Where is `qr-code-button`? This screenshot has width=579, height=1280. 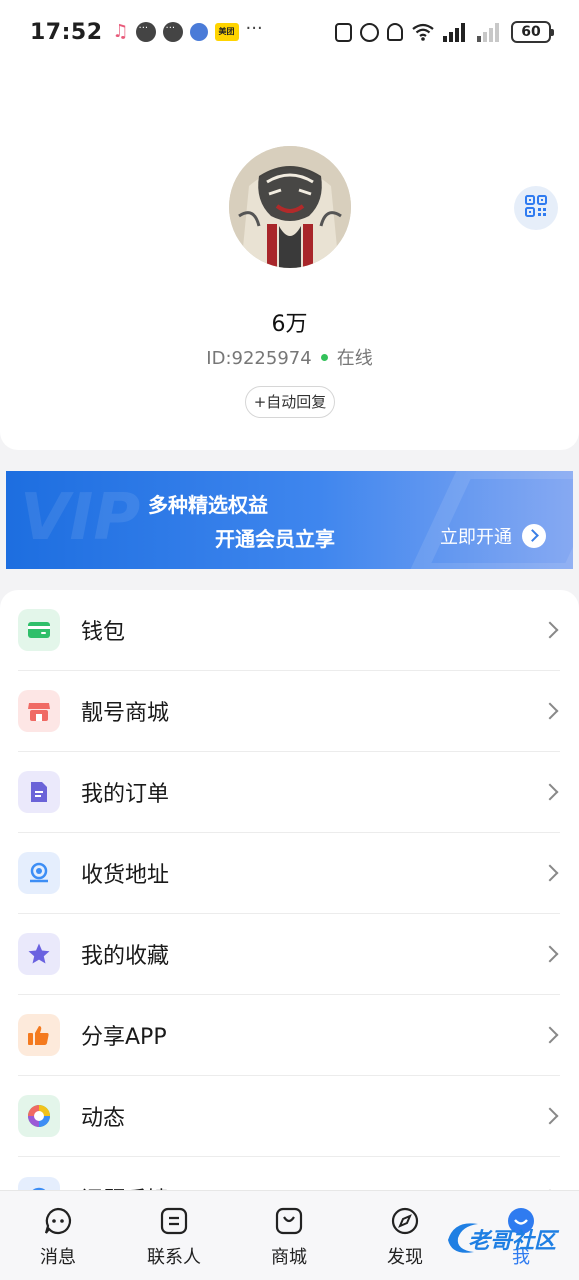
qr-code-button is located at coordinates (536, 208).